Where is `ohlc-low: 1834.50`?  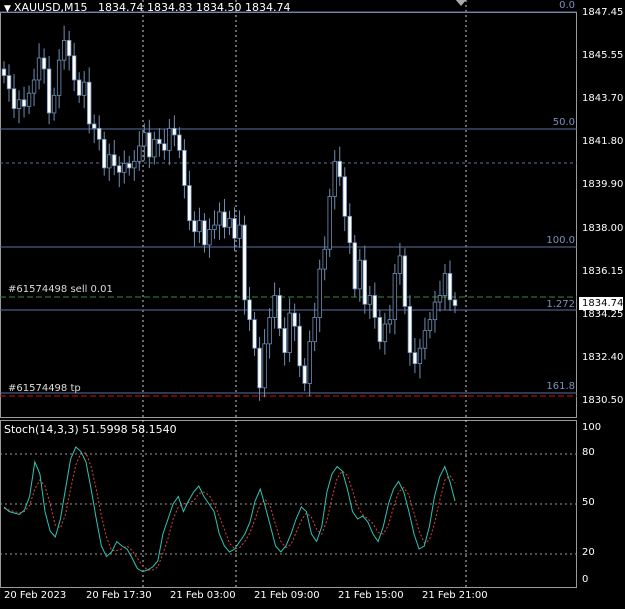 ohlc-low: 1834.50 is located at coordinates (219, 7).